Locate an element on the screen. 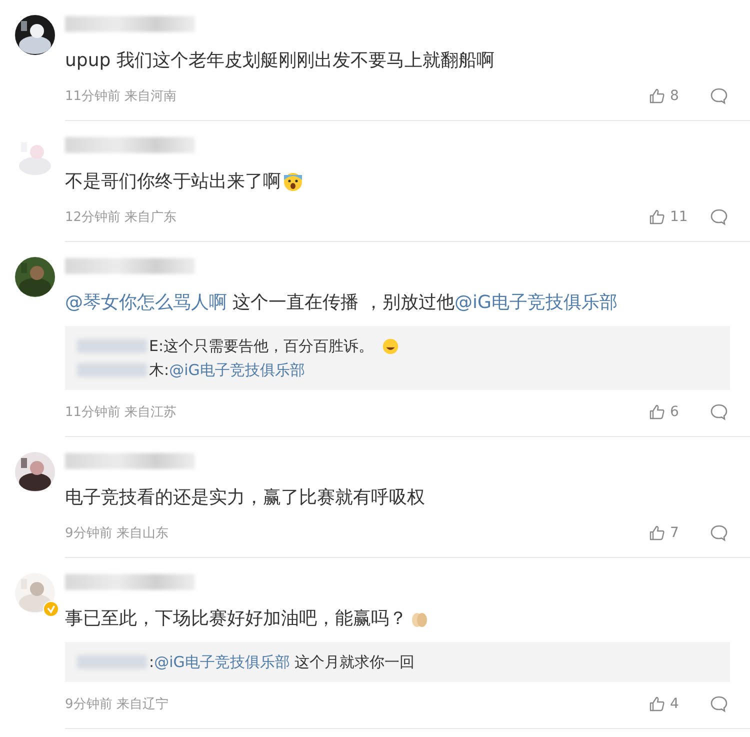  comment-location: 来自江苏 is located at coordinates (150, 412).